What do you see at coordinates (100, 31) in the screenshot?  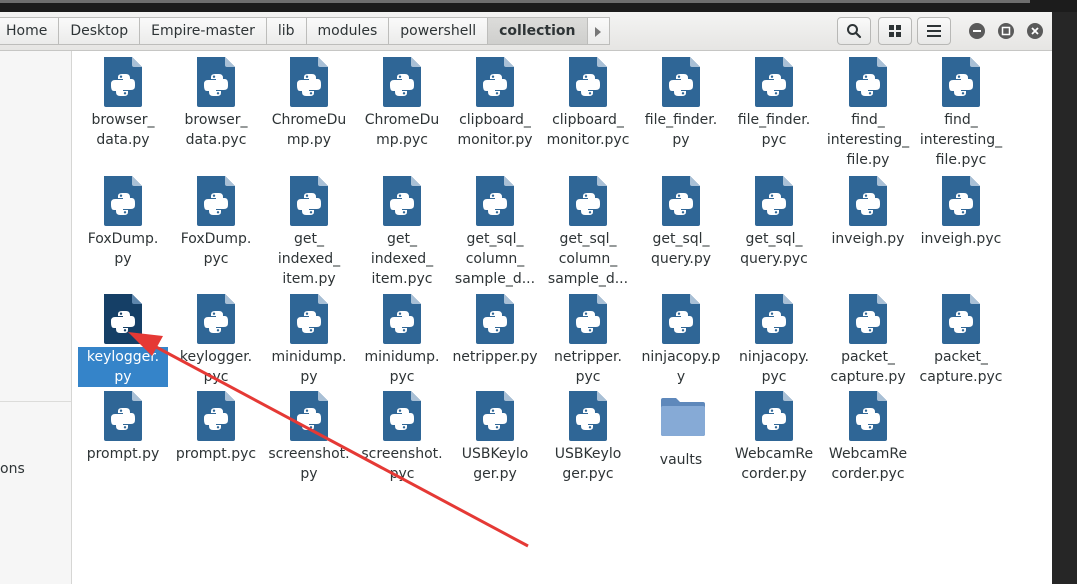 I see `breadcrumb-desktop: Desktop` at bounding box center [100, 31].